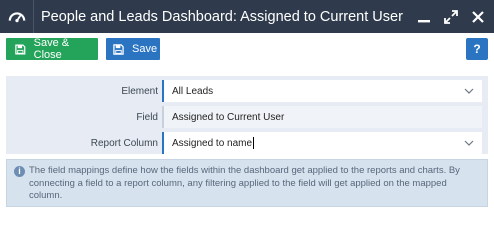 Image resolution: width=494 pixels, height=252 pixels. I want to click on save-and-close-button: Save & Close, so click(52, 49).